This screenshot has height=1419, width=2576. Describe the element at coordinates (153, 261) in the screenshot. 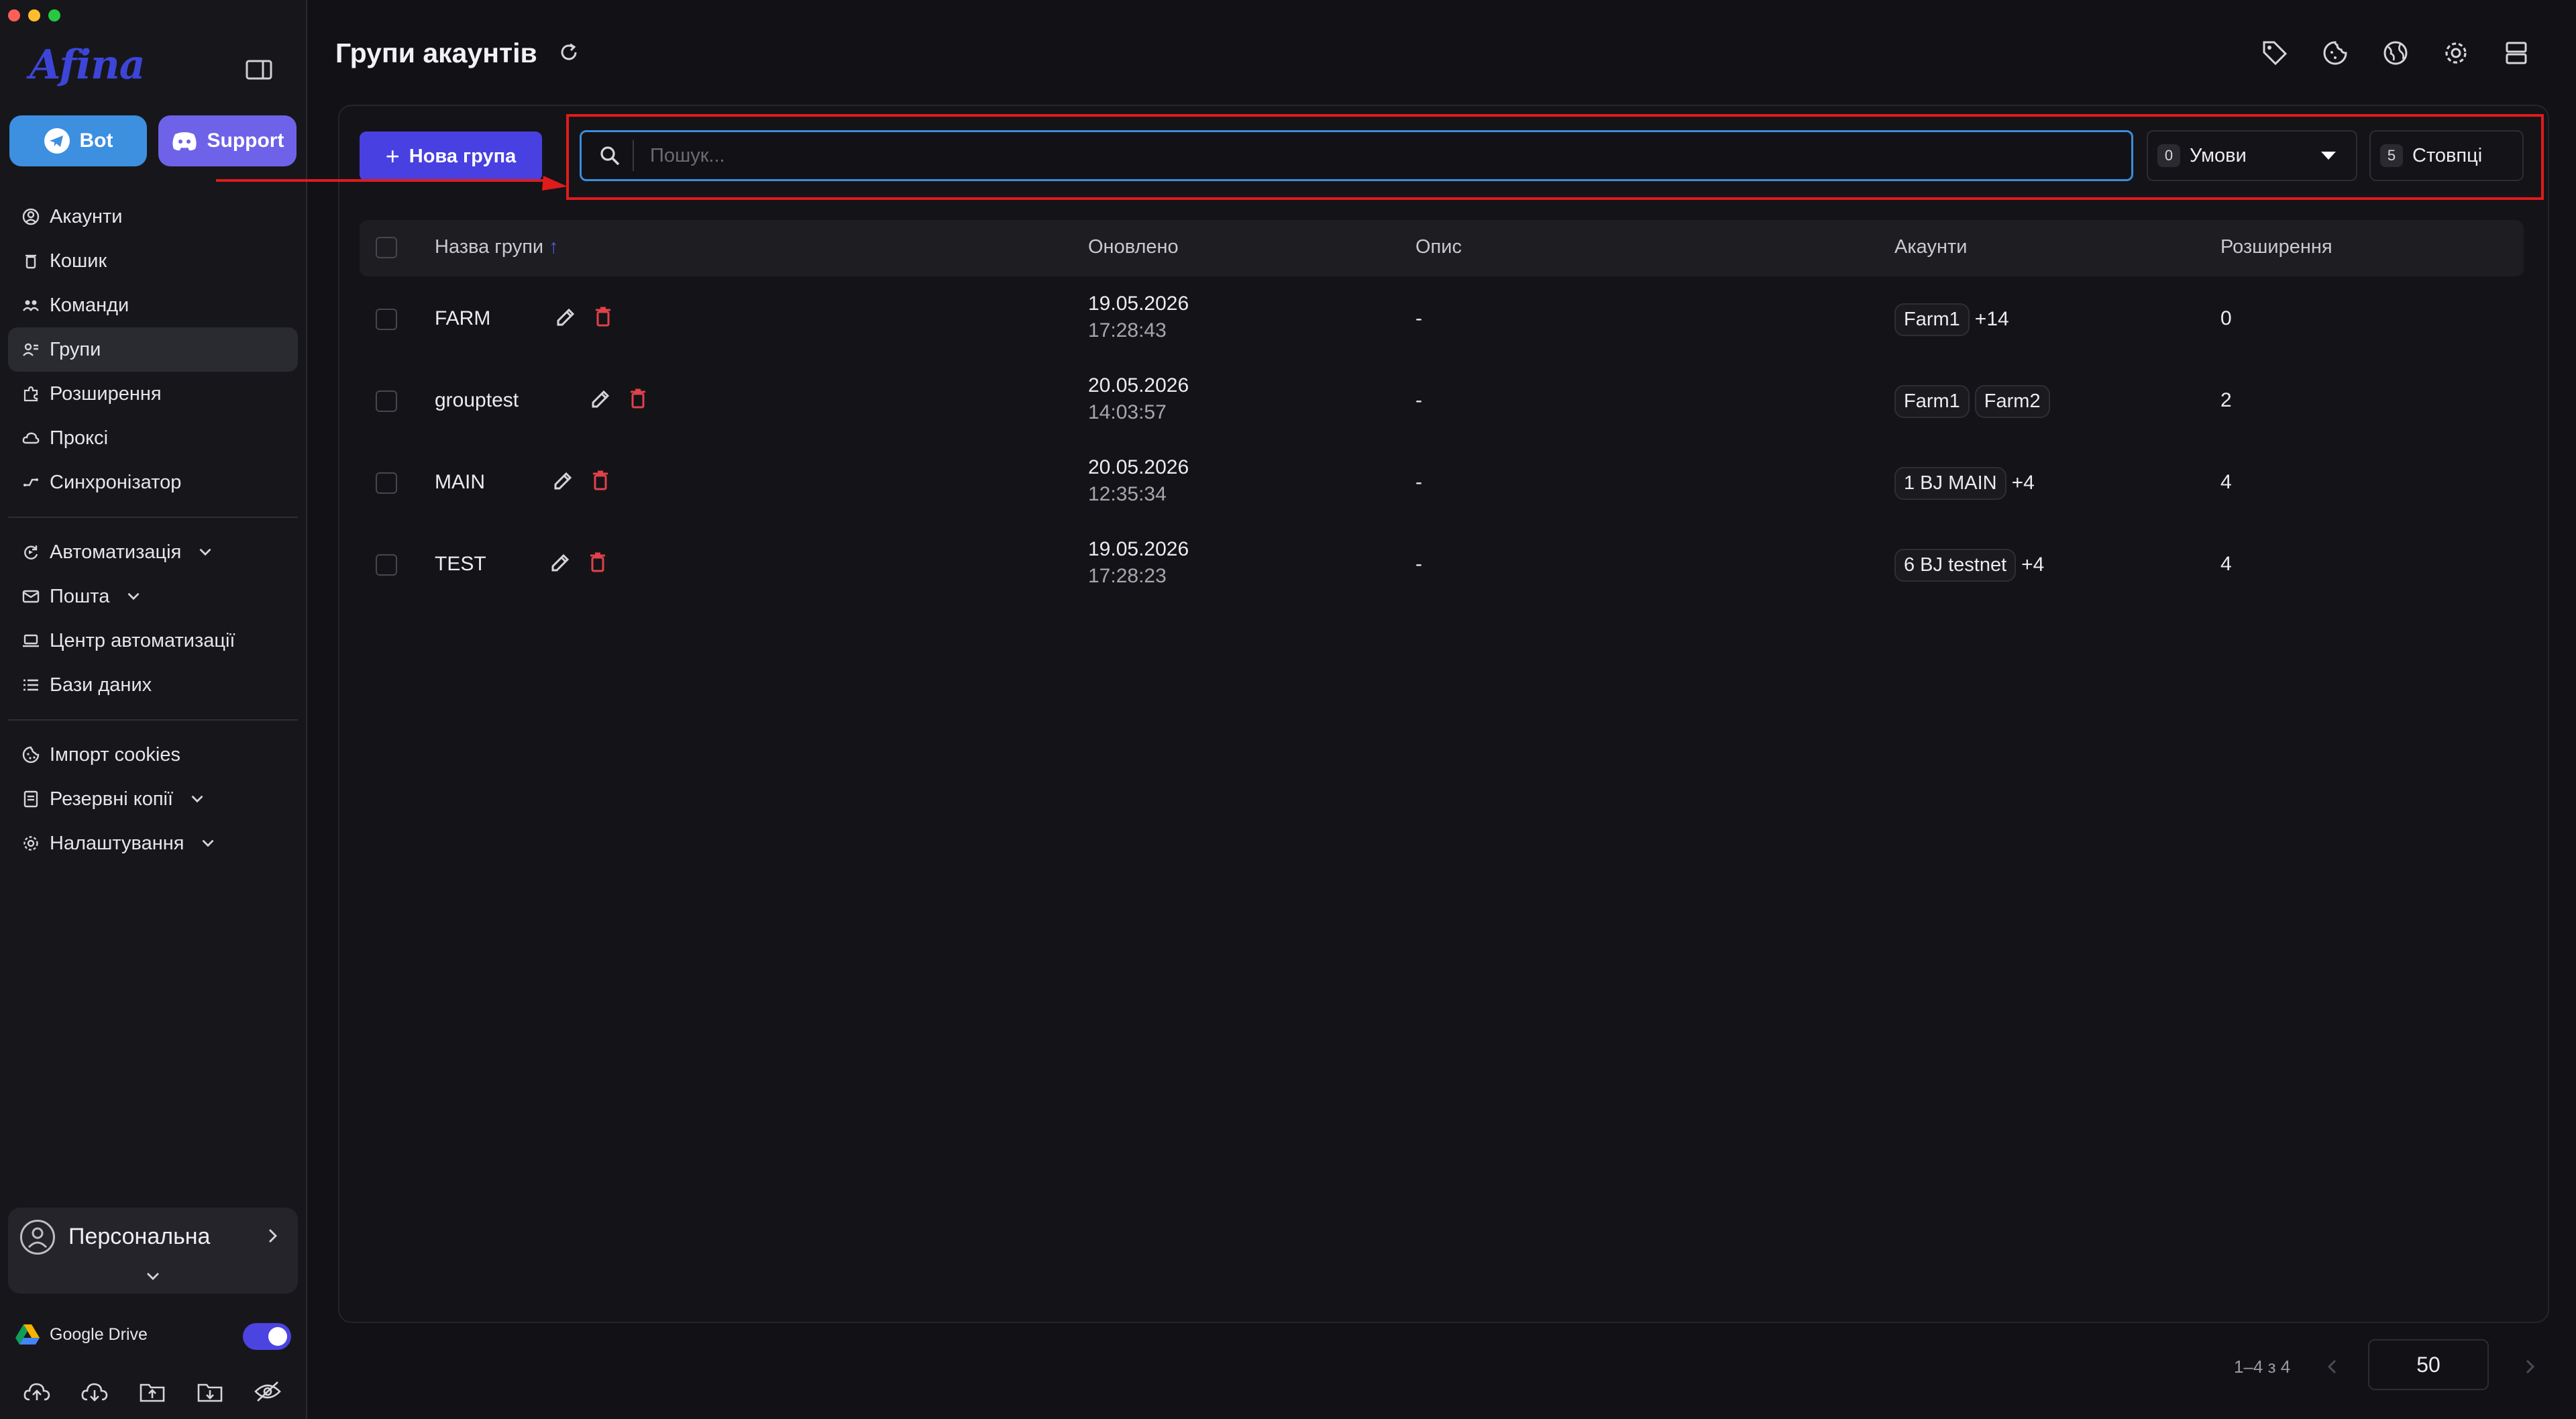

I see `sidebar-item-trash: Кошик` at that location.